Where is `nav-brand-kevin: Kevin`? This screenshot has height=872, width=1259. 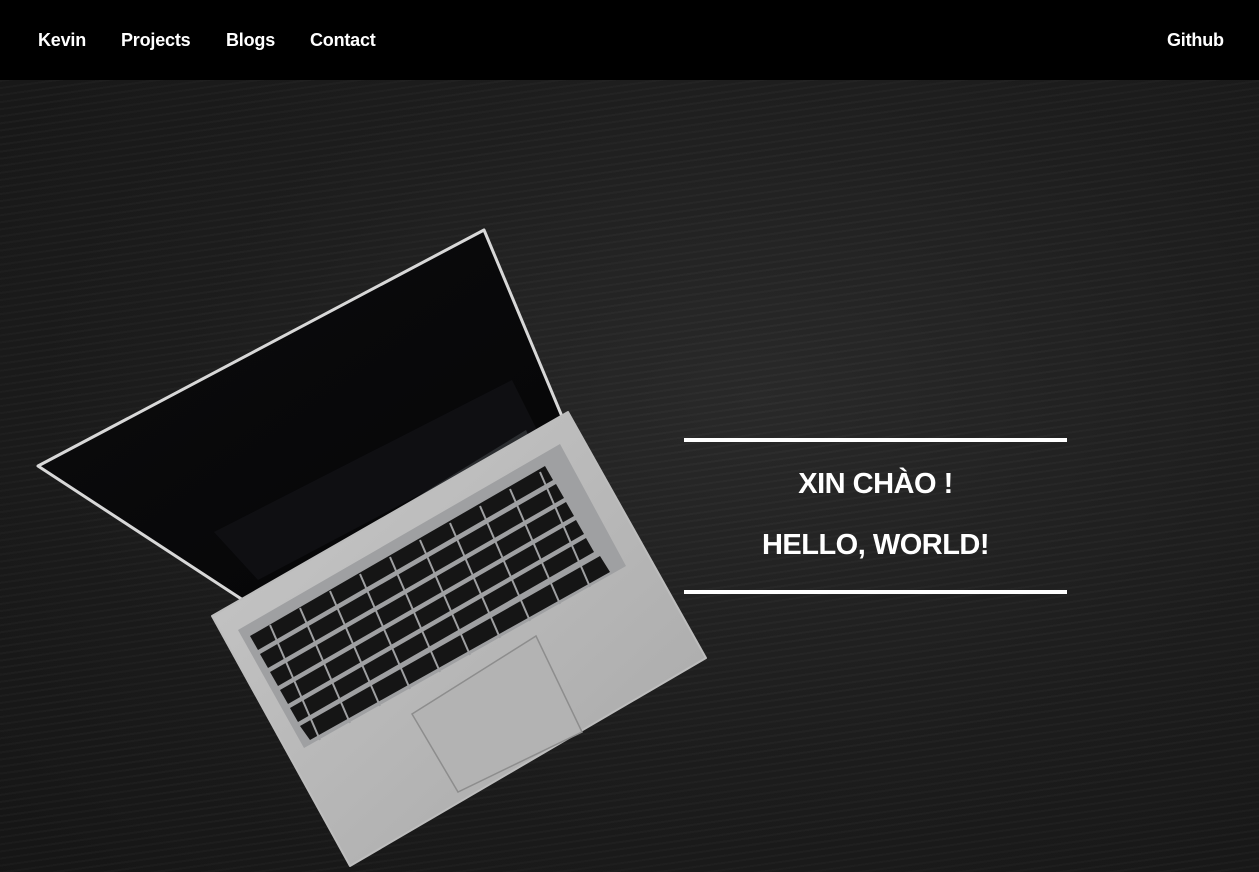
nav-brand-kevin: Kevin is located at coordinates (62, 40).